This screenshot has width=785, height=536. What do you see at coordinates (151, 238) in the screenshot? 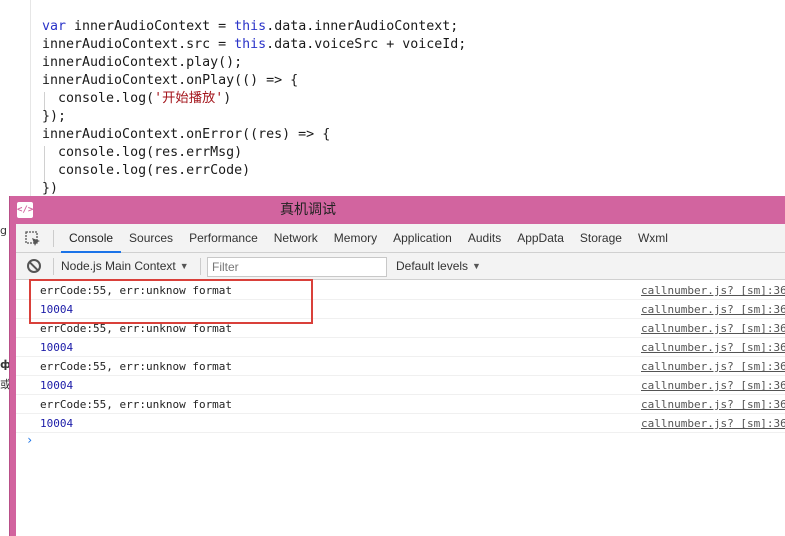
I see `tab-sources: Sources` at bounding box center [151, 238].